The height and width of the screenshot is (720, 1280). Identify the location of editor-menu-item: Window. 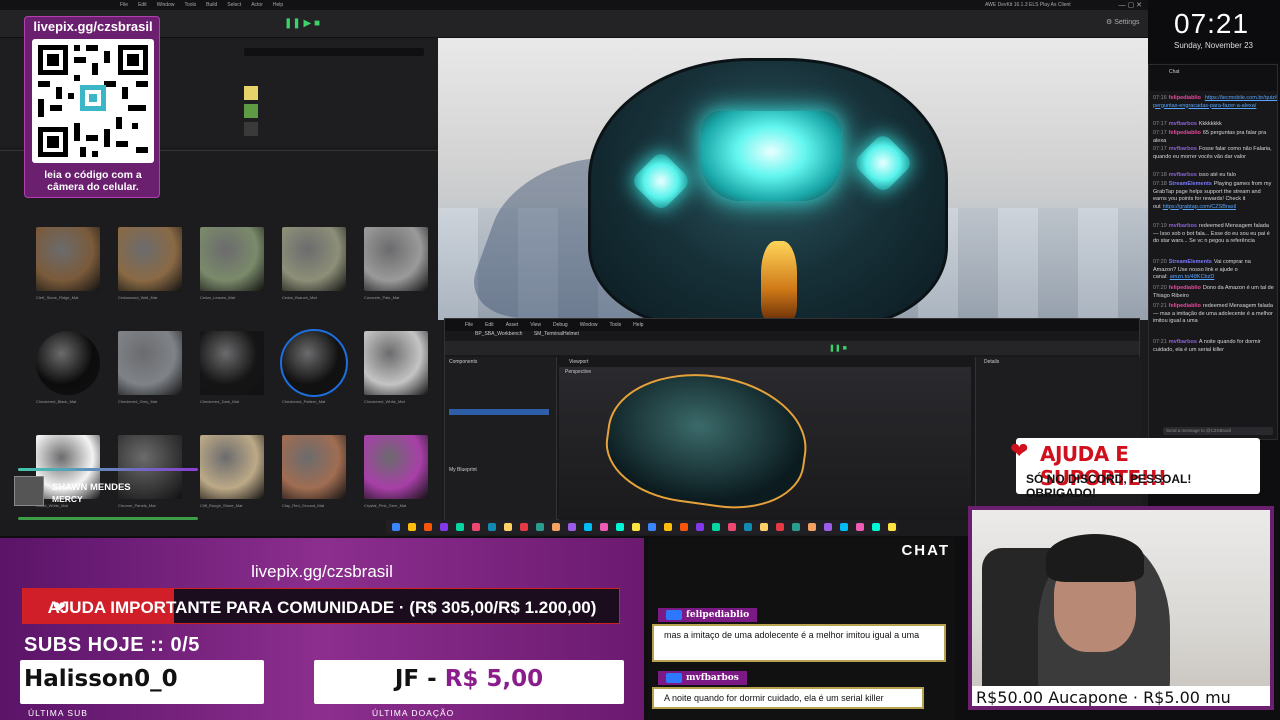
(166, 5).